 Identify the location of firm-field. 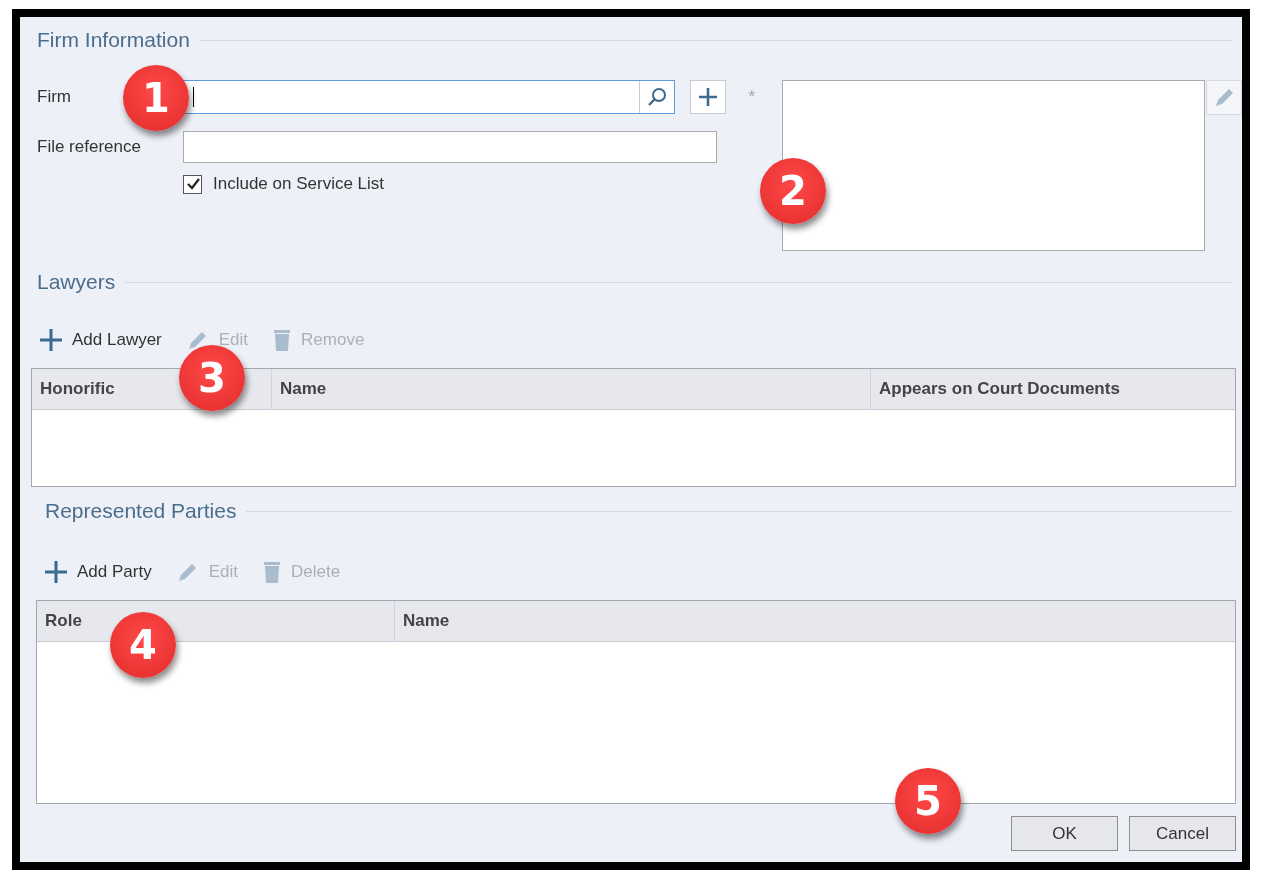
(429, 97).